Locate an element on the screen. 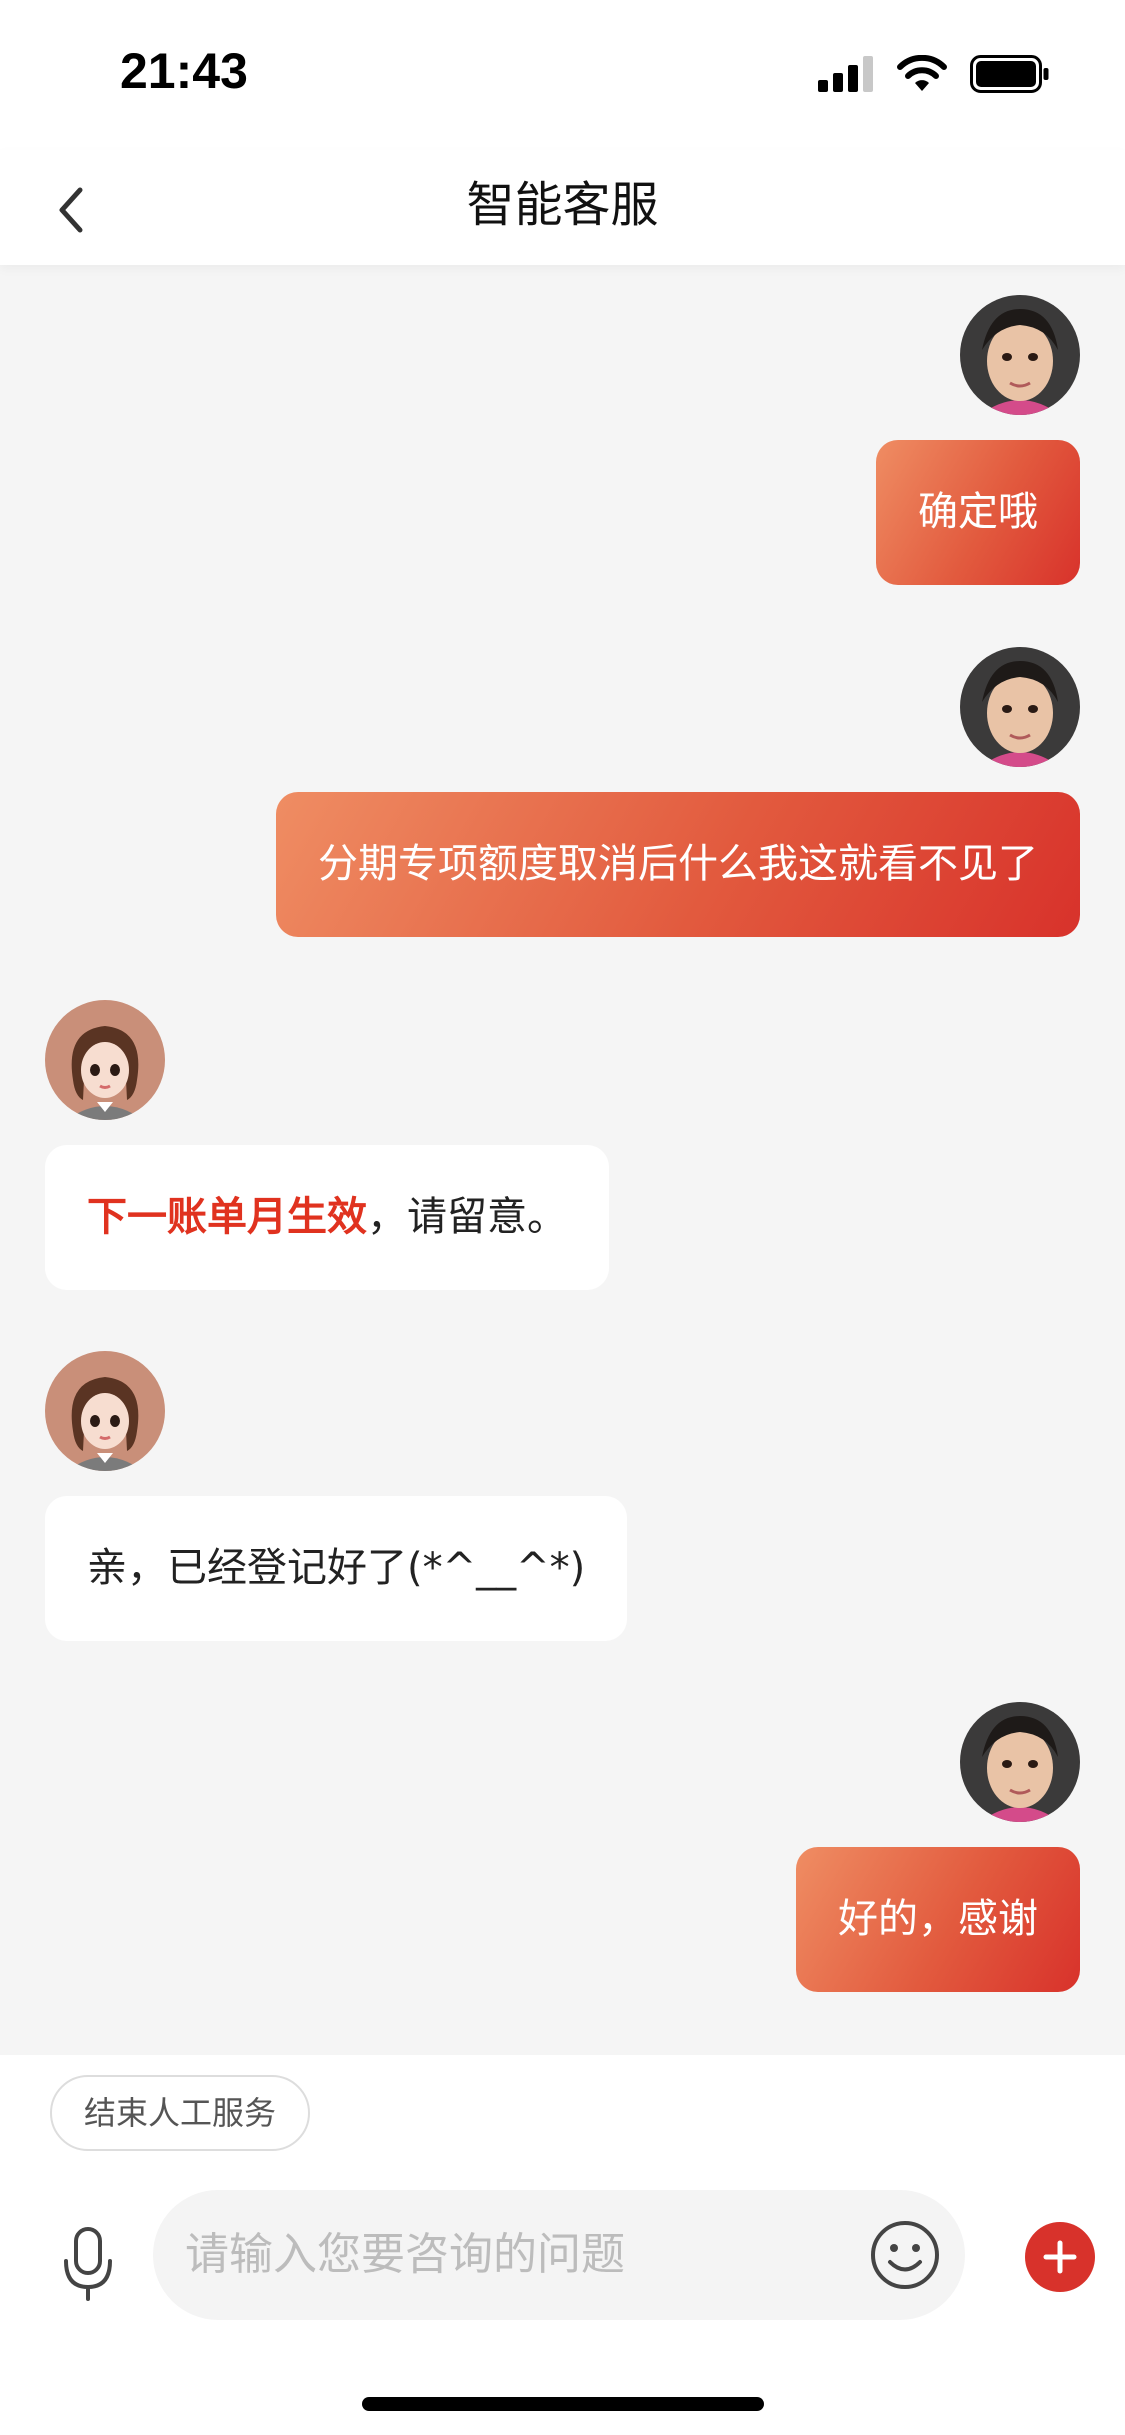 The height and width of the screenshot is (2435, 1125). emoji-button is located at coordinates (905, 2255).